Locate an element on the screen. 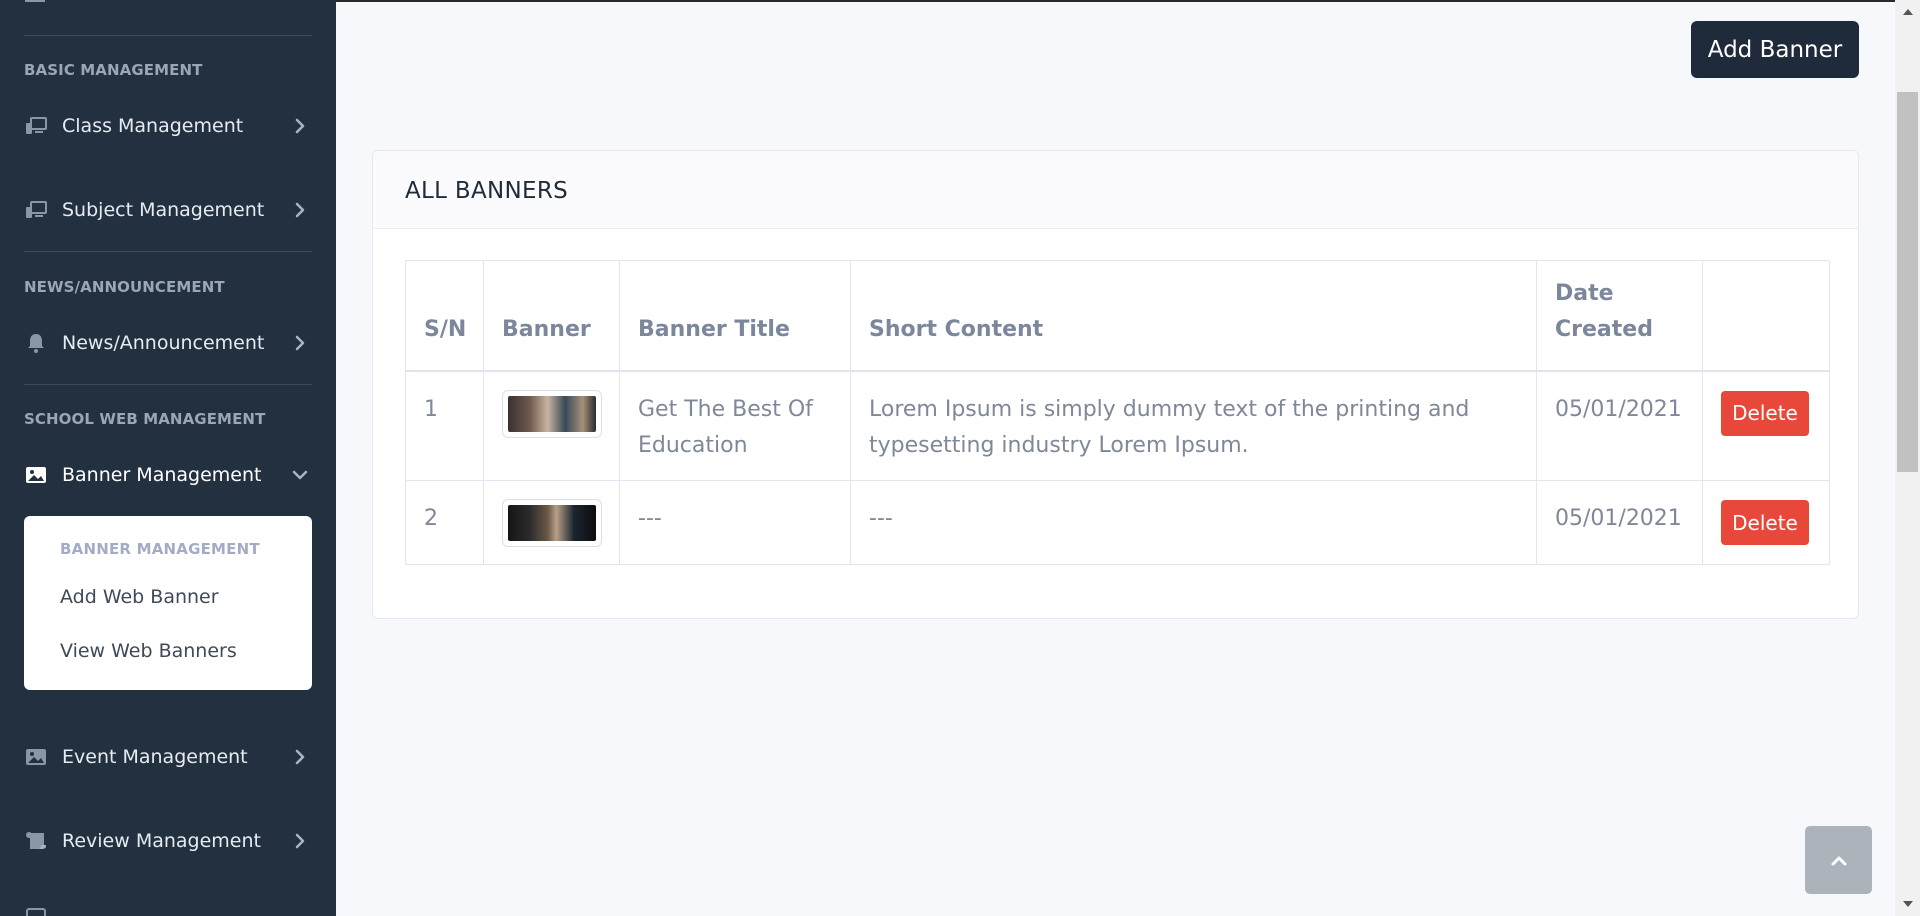 Image resolution: width=1920 pixels, height=916 pixels. cell-title: Get The Best Of Education is located at coordinates (735, 425).